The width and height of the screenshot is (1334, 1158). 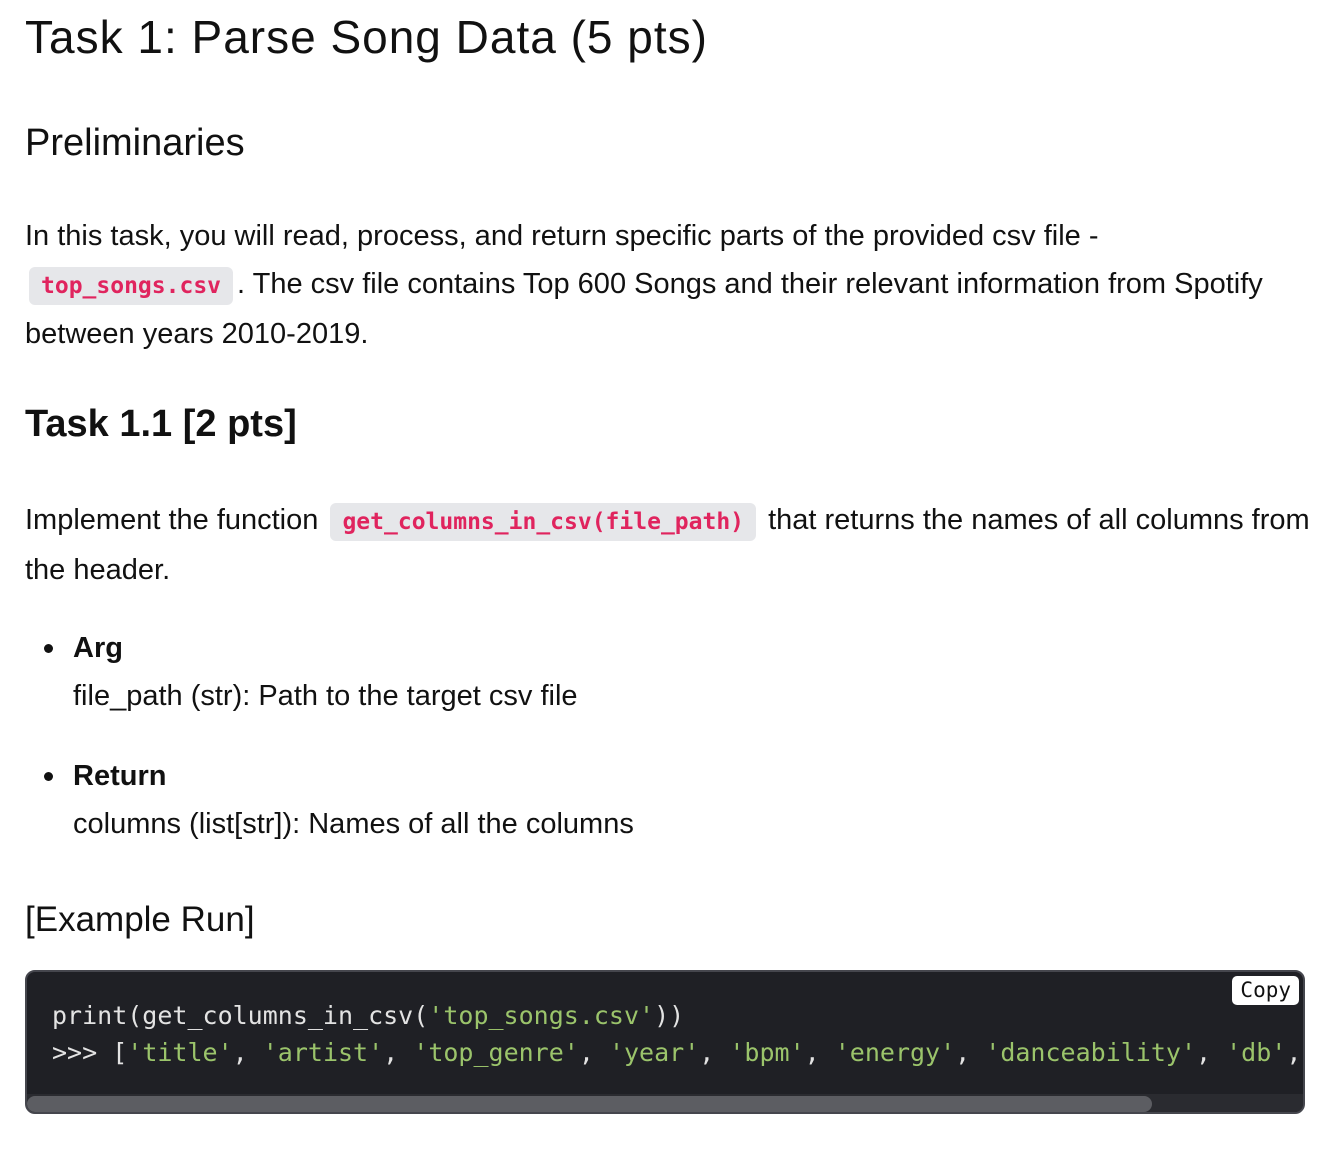 What do you see at coordinates (131, 286) in the screenshot?
I see `inline-code-filename: top_songs.csv` at bounding box center [131, 286].